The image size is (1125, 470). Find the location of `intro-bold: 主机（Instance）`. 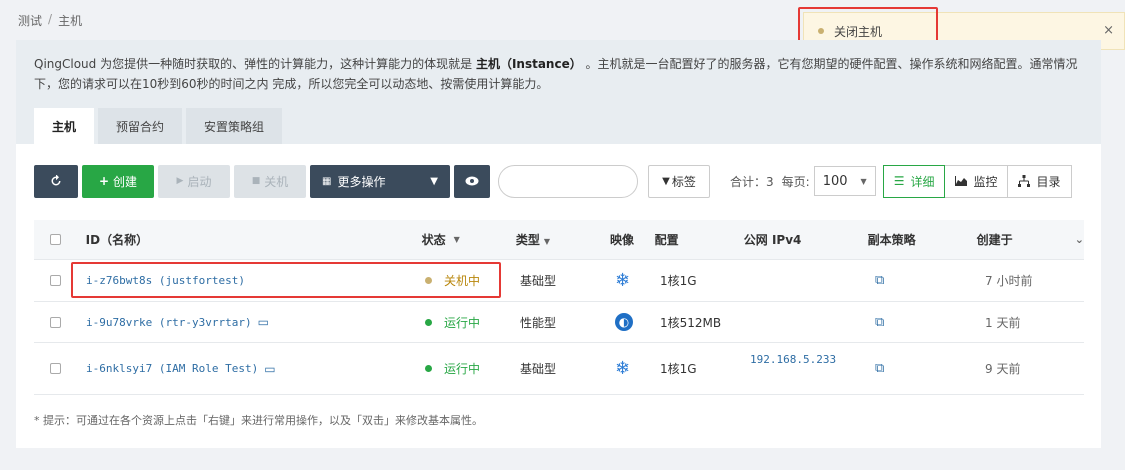

intro-bold: 主机（Instance） is located at coordinates (528, 64).